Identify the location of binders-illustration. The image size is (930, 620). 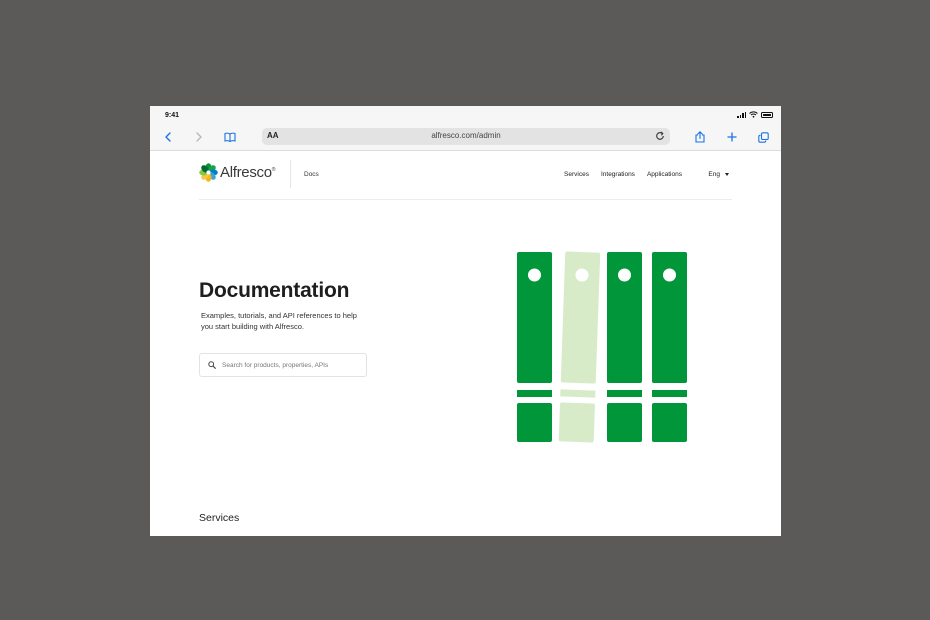
(602, 347).